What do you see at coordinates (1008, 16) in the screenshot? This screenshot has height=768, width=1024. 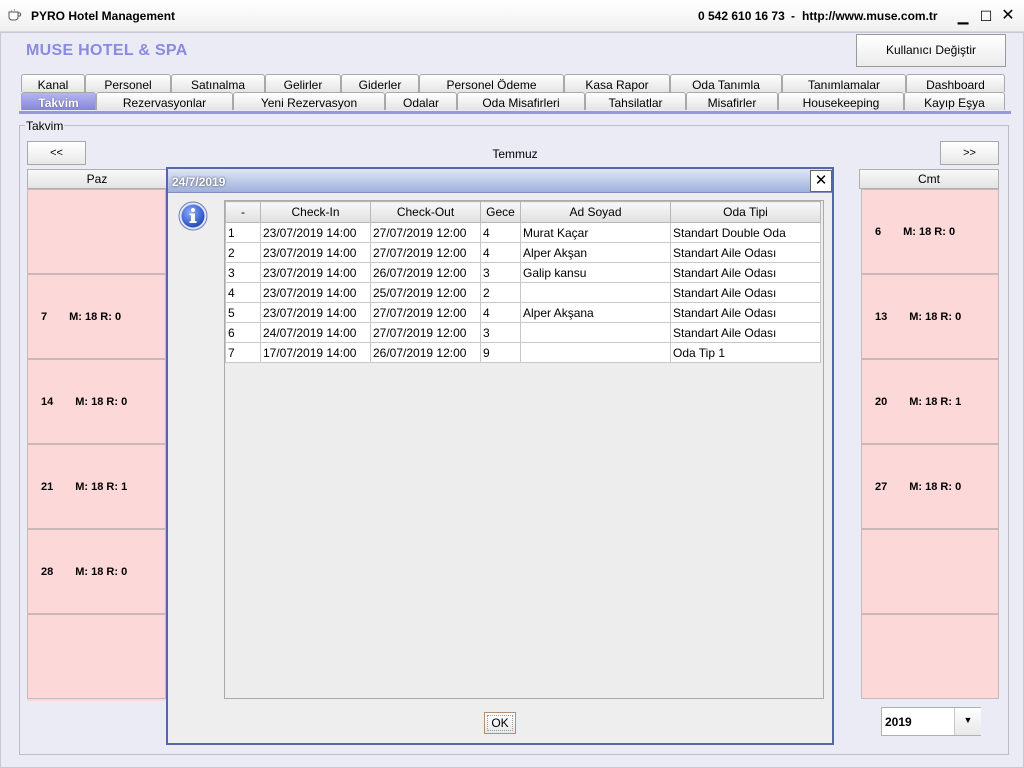 I see `close-icon: ✕` at bounding box center [1008, 16].